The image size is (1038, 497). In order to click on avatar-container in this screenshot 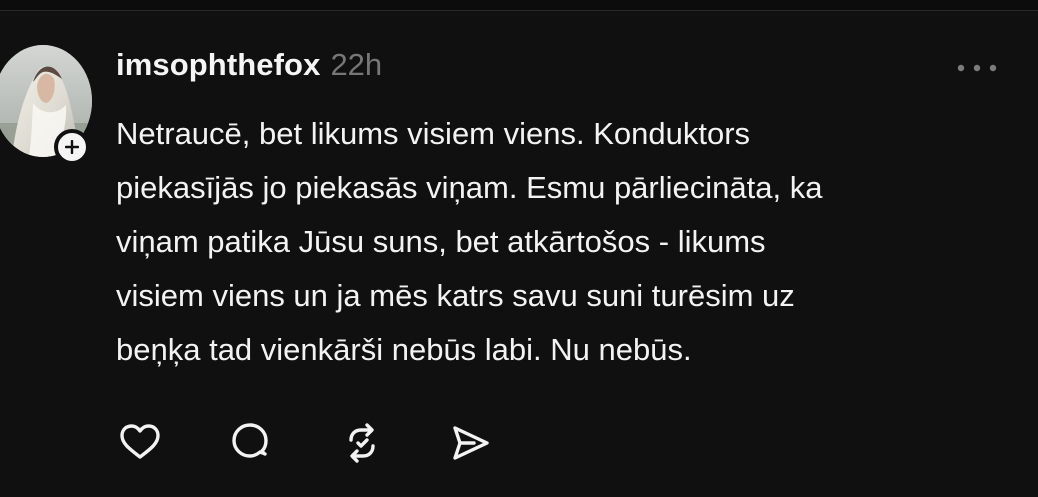, I will do `click(46, 105)`.